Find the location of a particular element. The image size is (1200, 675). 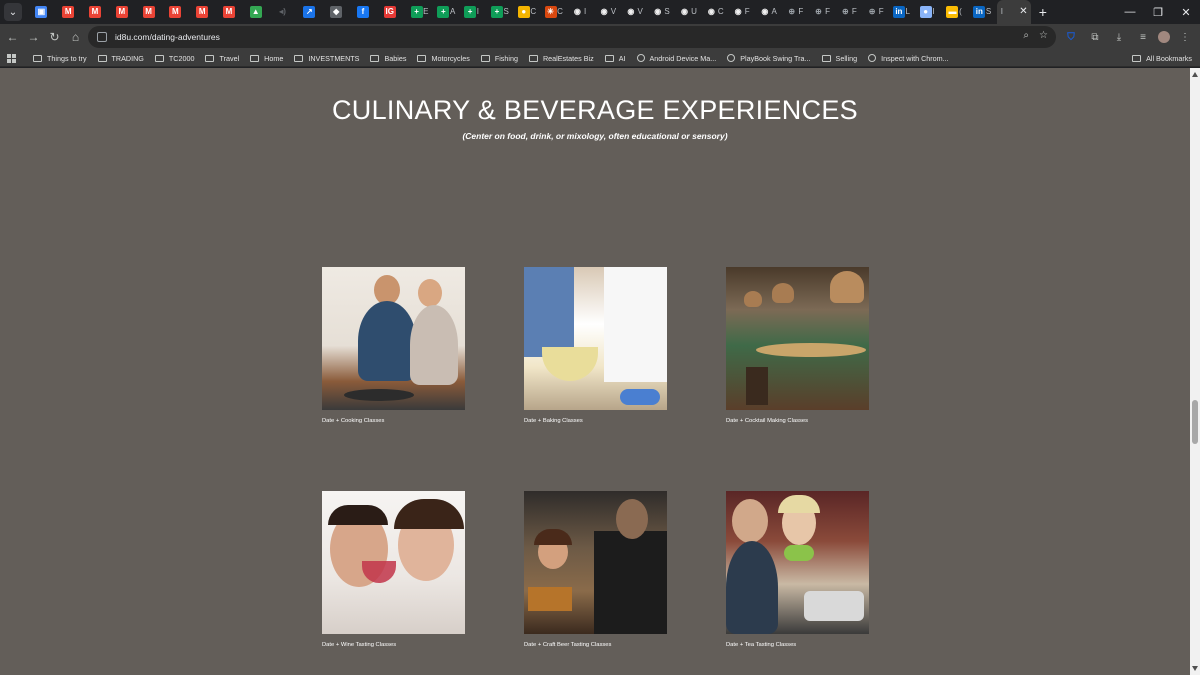

url-text: id8u.com/dating-adventures is located at coordinates (167, 37).